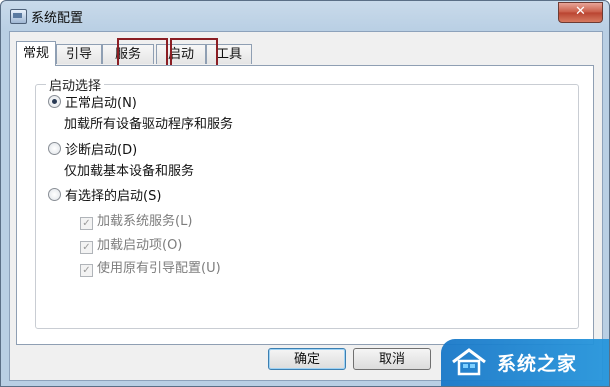 The image size is (610, 387). I want to click on close-button: ✕, so click(580, 12).